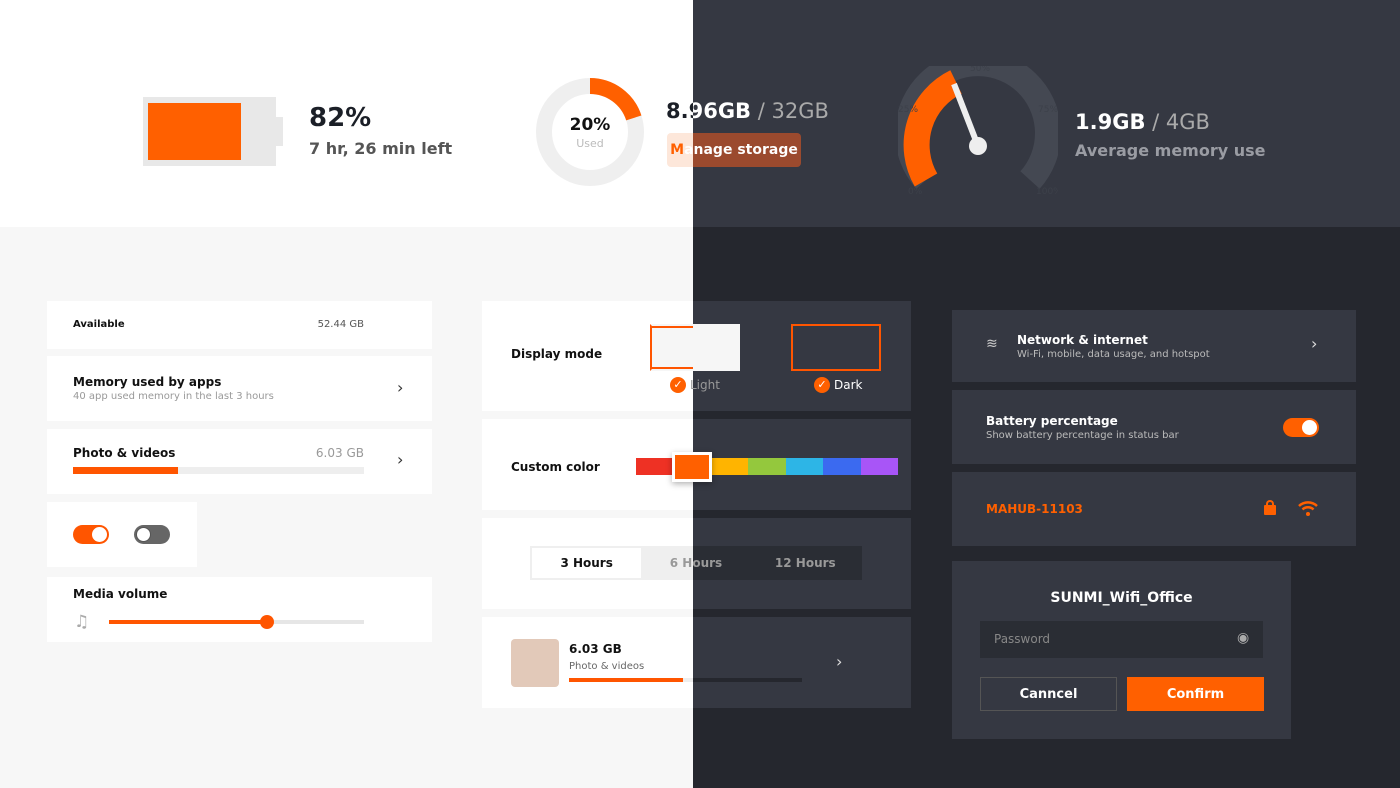 This screenshot has width=1400, height=788. What do you see at coordinates (705, 385) in the screenshot?
I see `light-label: Light` at bounding box center [705, 385].